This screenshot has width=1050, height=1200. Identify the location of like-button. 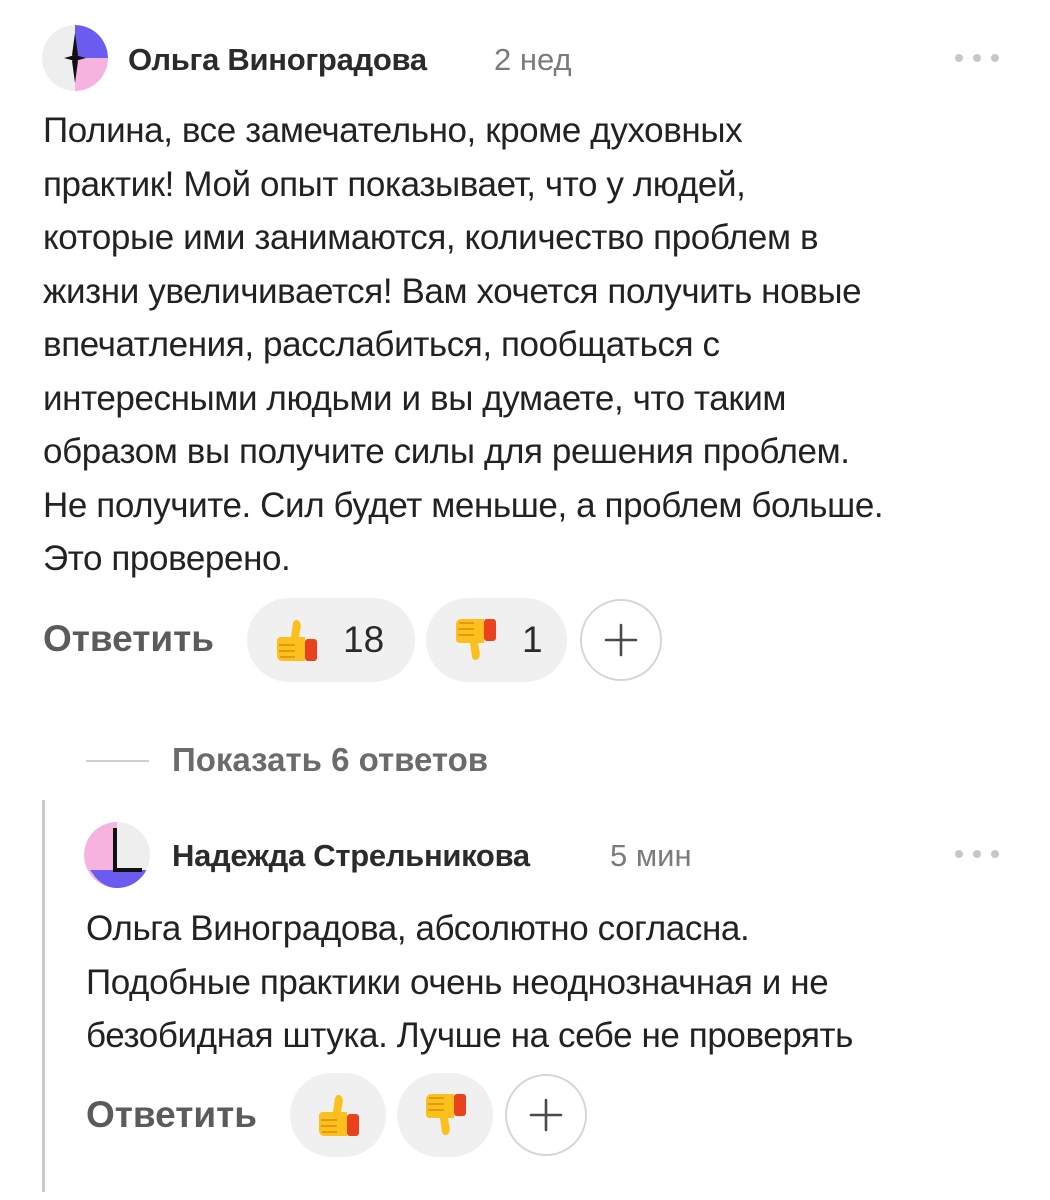
(338, 1115).